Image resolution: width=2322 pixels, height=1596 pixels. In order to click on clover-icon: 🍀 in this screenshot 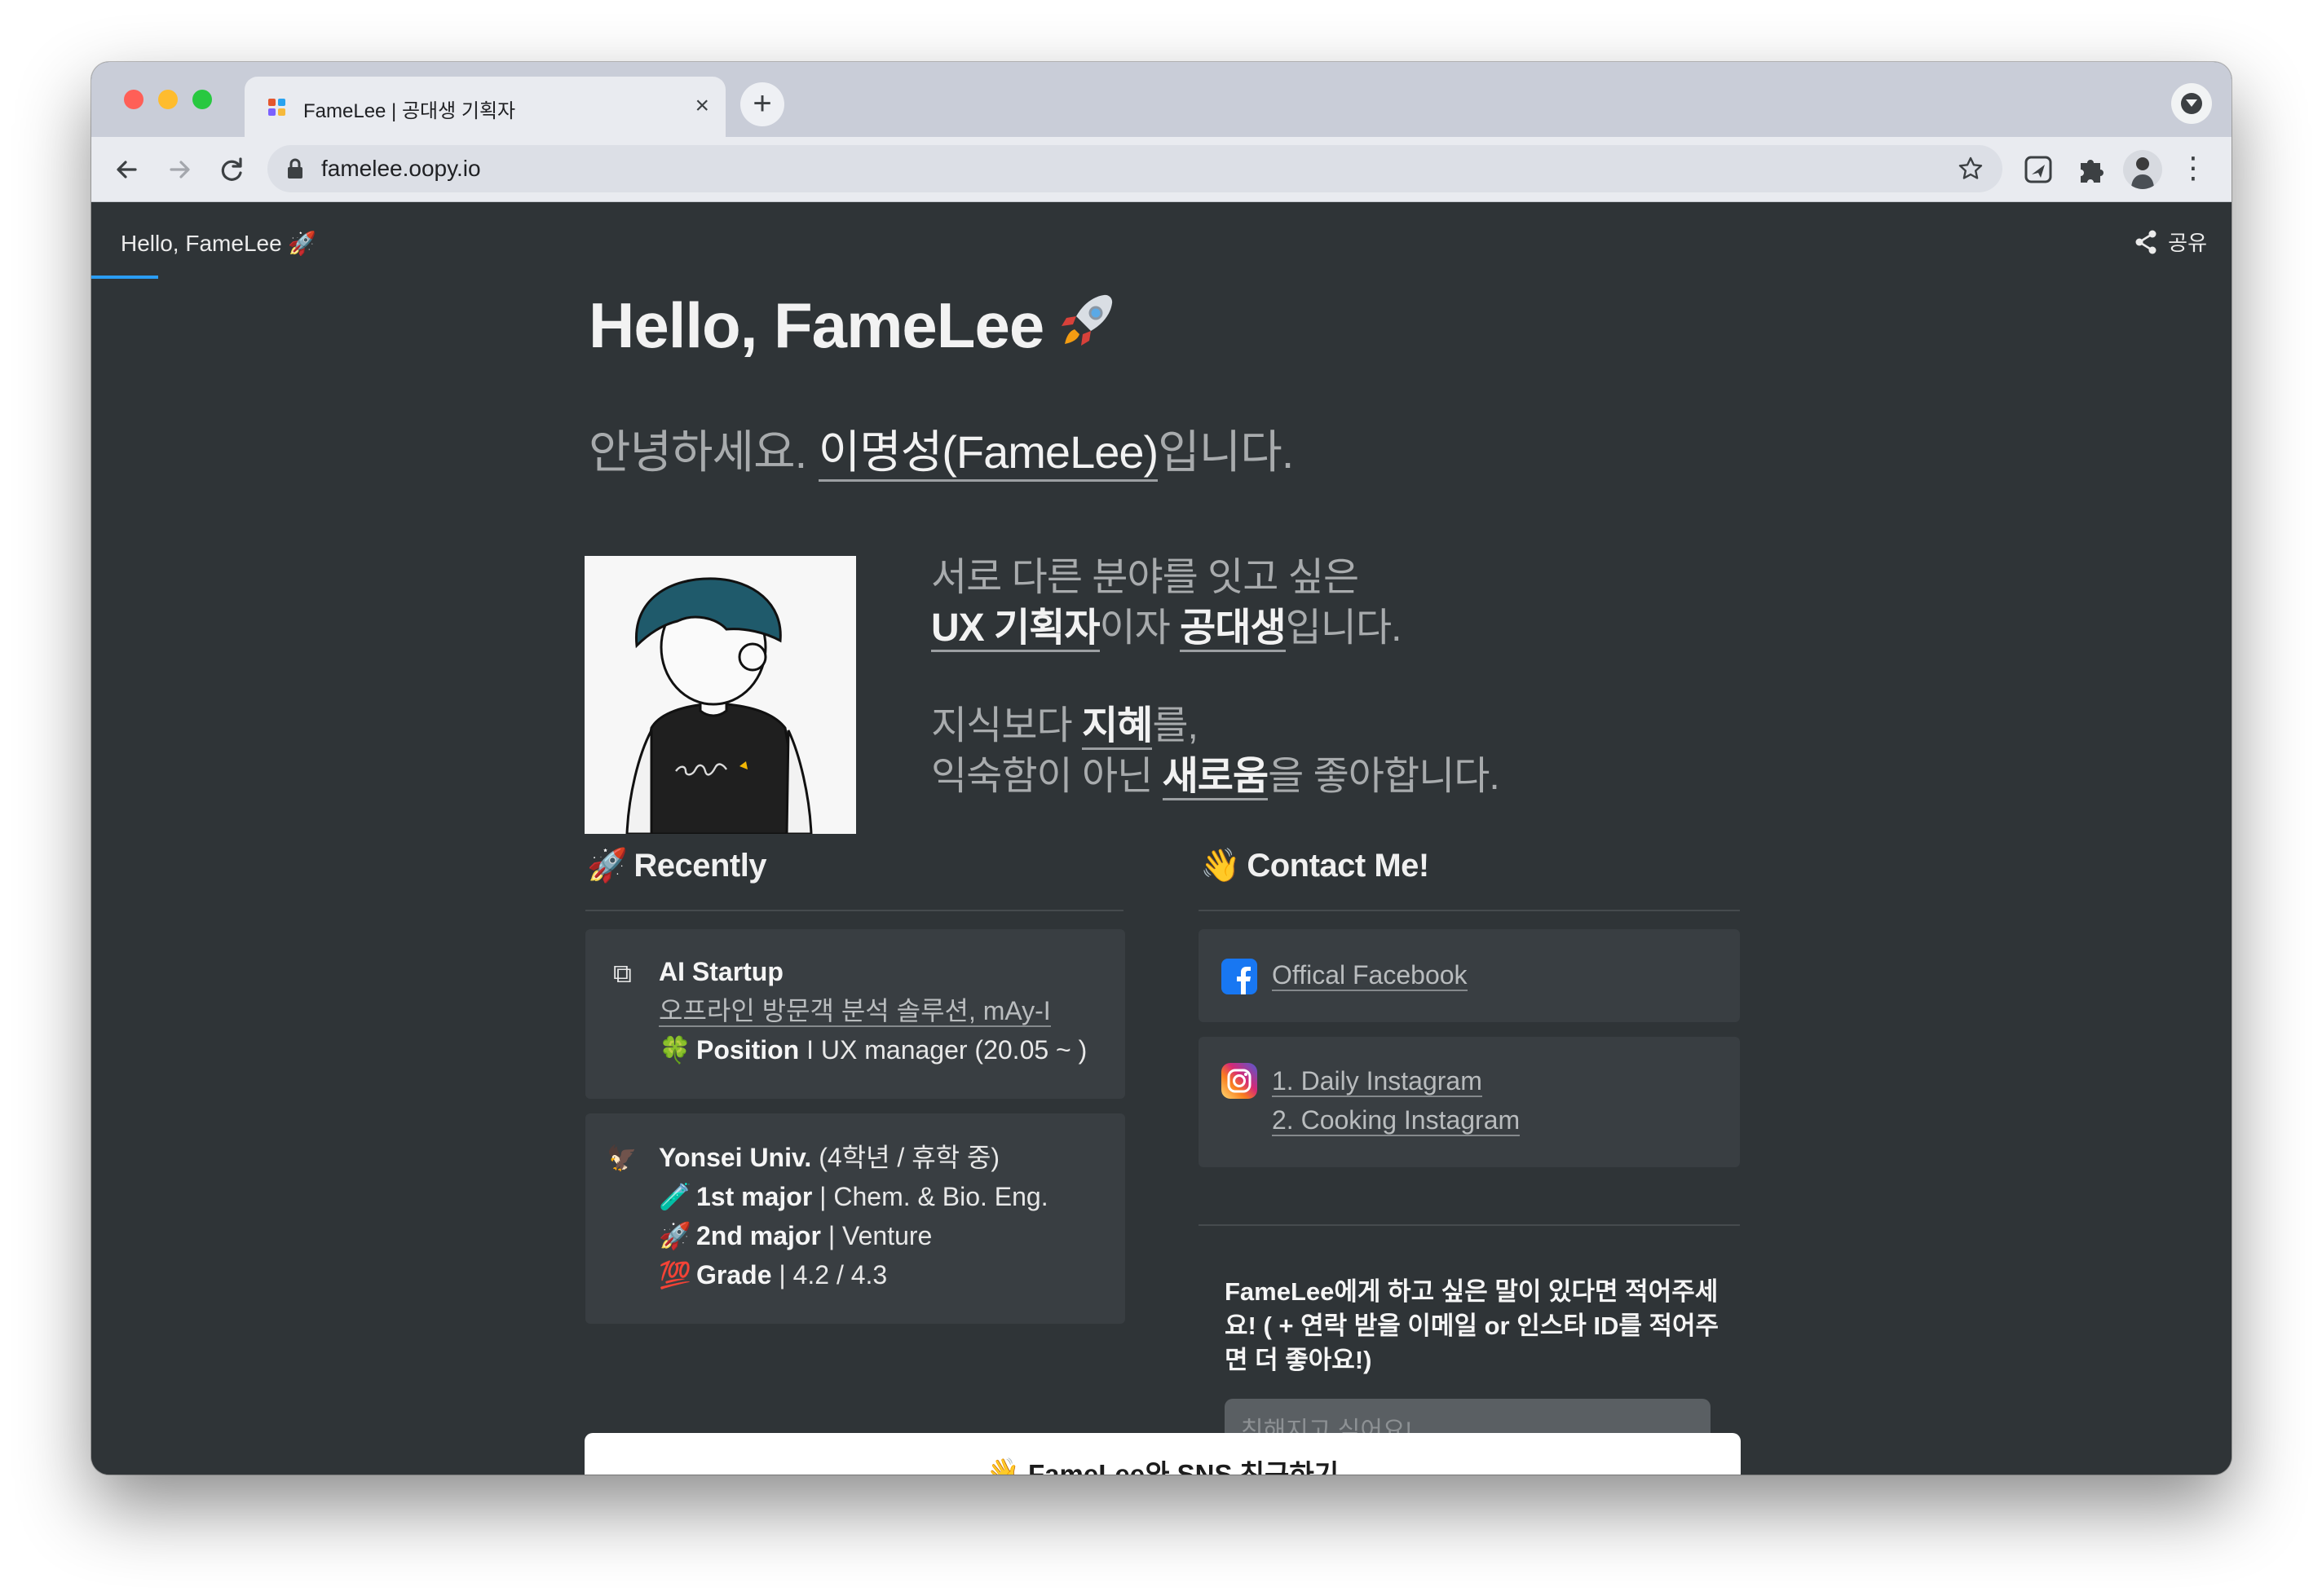, I will do `click(675, 1050)`.